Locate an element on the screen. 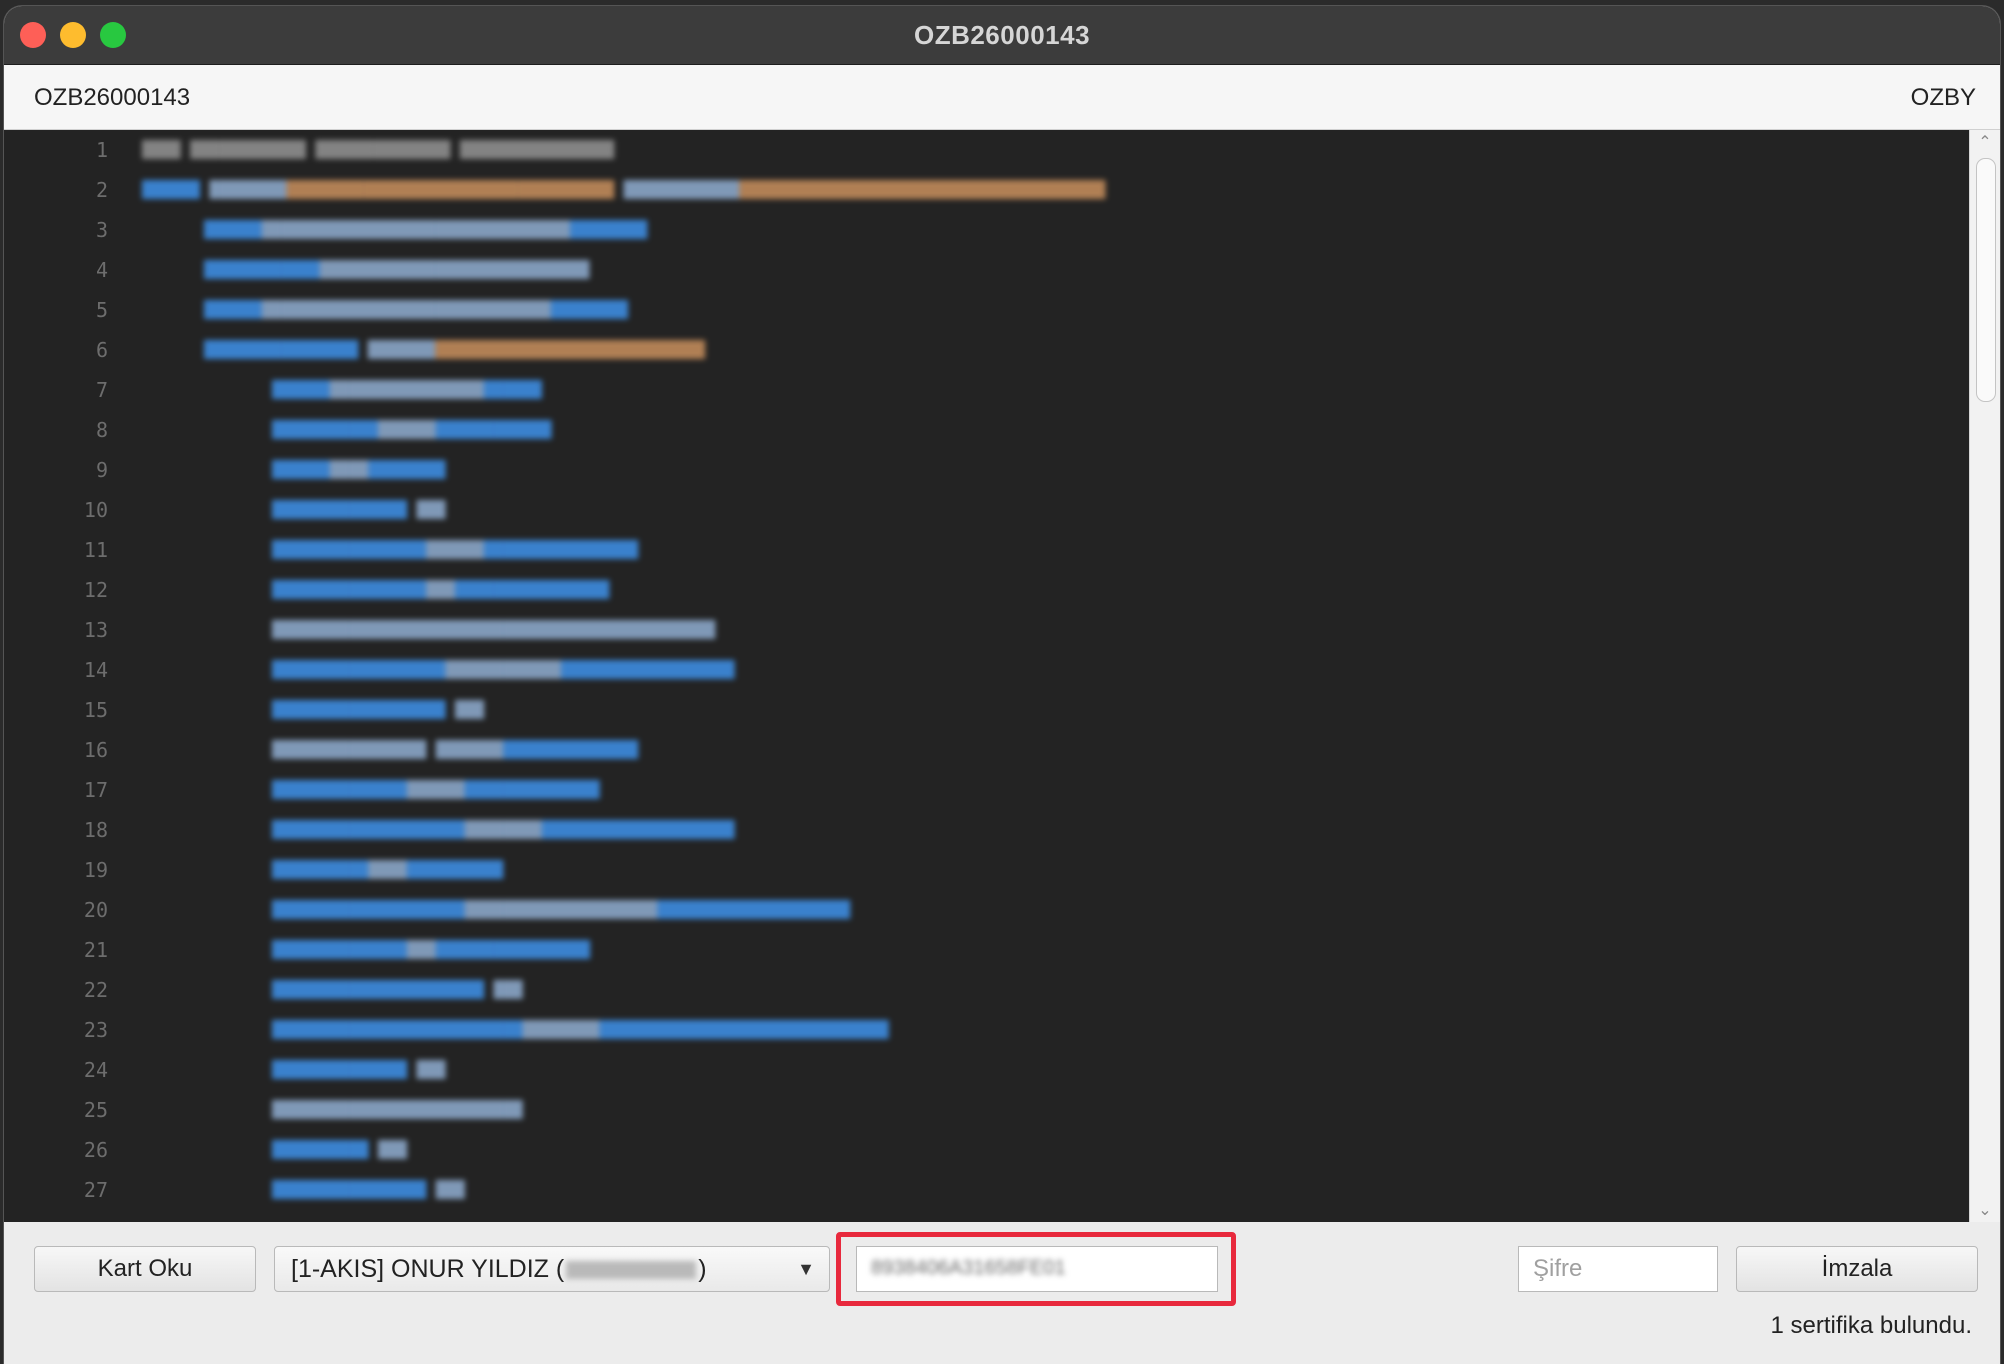 Image resolution: width=2004 pixels, height=1364 pixels. title-bar: OZB26000143 is located at coordinates (1002, 35).